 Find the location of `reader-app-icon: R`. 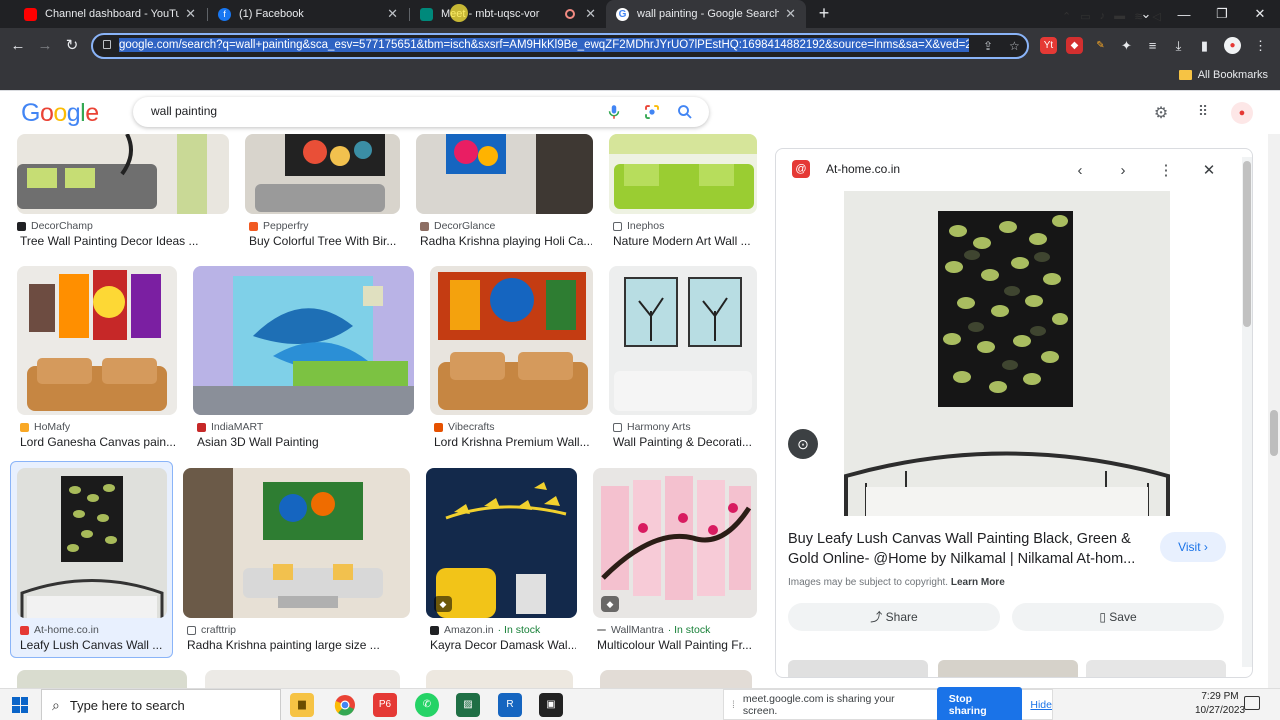

reader-app-icon: R is located at coordinates (510, 705).